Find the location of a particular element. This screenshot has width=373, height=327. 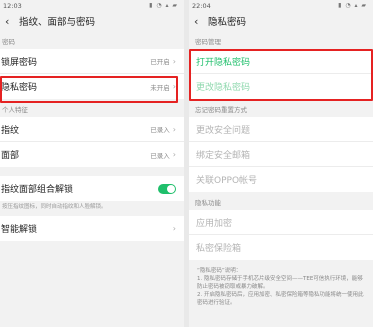

oppo-account-row: 关联OPPO帐号 is located at coordinates (281, 179).